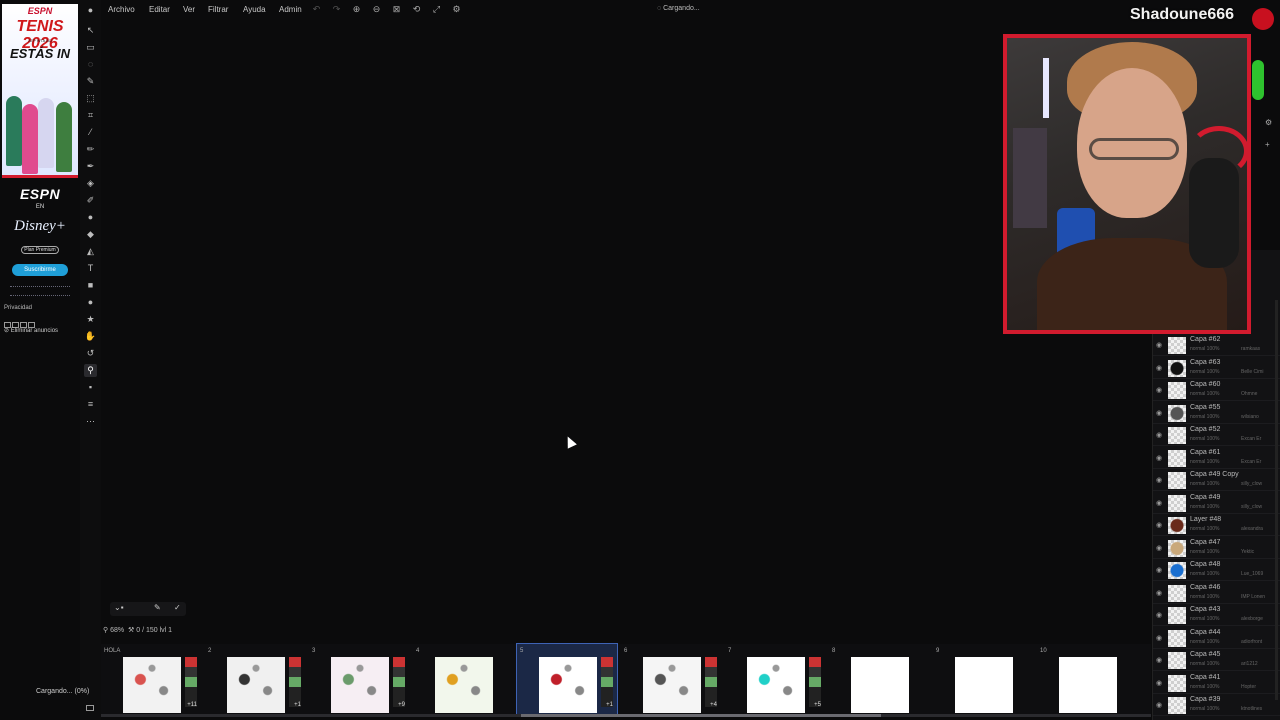 The width and height of the screenshot is (1280, 720). Describe the element at coordinates (90, 10) in the screenshot. I see `app-logo-icon: ●` at that location.